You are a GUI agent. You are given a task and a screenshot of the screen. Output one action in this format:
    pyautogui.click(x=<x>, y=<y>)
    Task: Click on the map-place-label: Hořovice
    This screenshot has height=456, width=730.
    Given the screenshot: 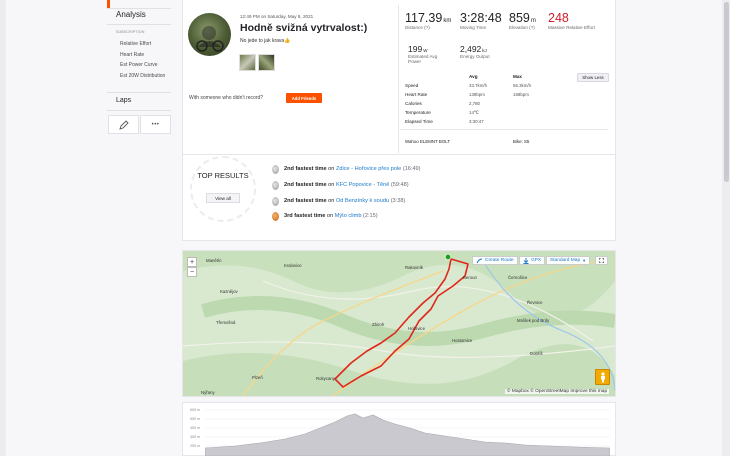 What is the action you would take?
    pyautogui.click(x=416, y=328)
    